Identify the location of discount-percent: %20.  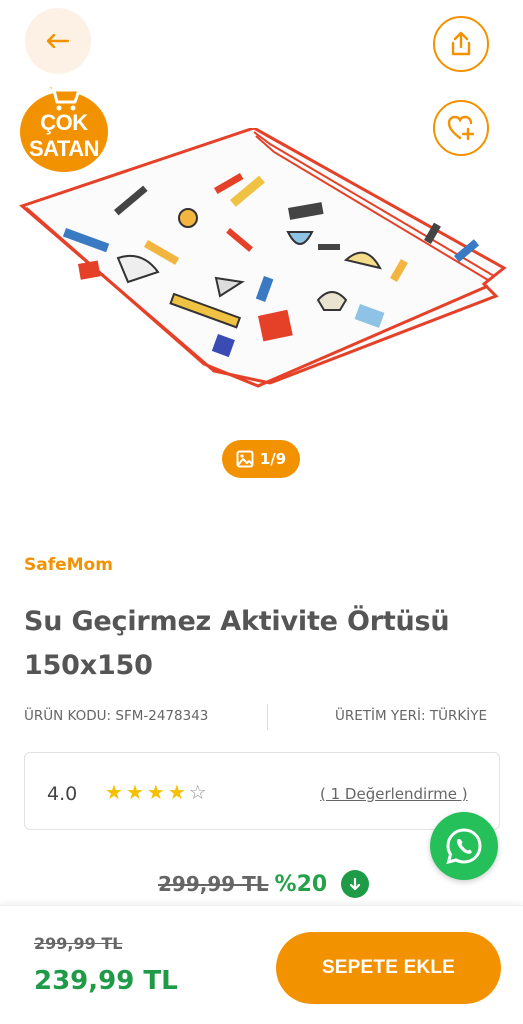
(301, 884).